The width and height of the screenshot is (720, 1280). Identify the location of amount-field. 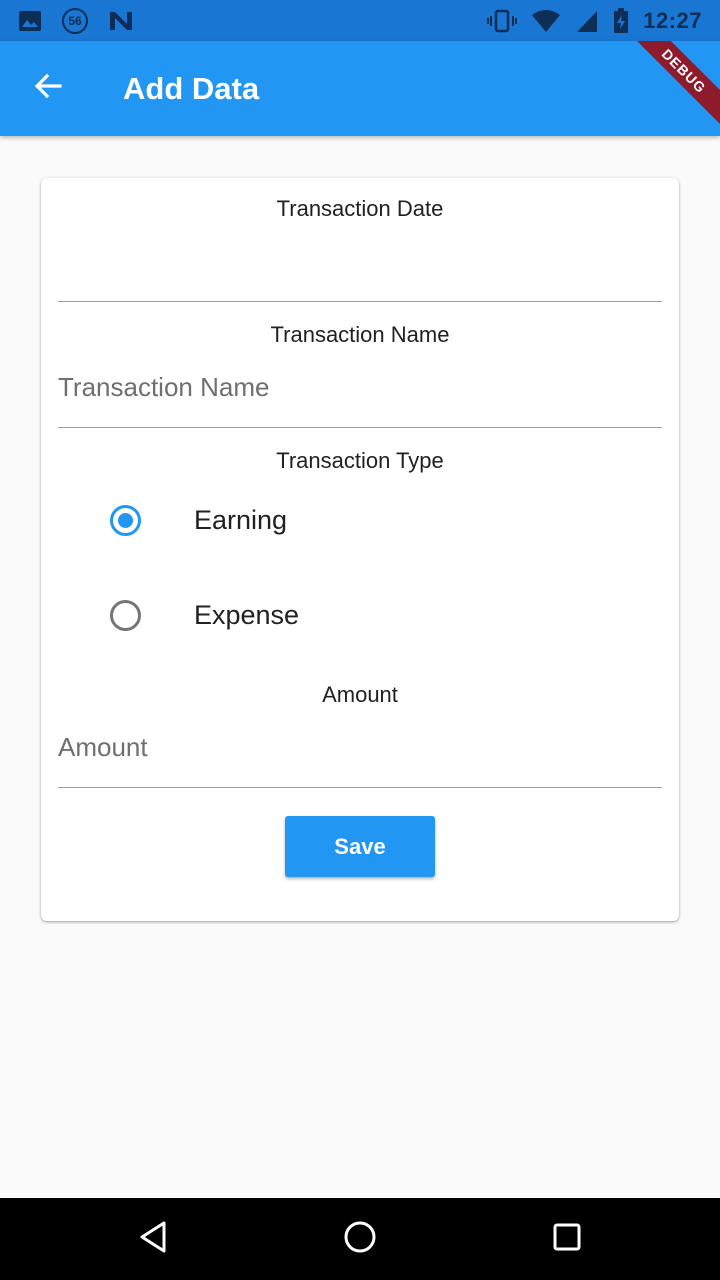
(360, 756).